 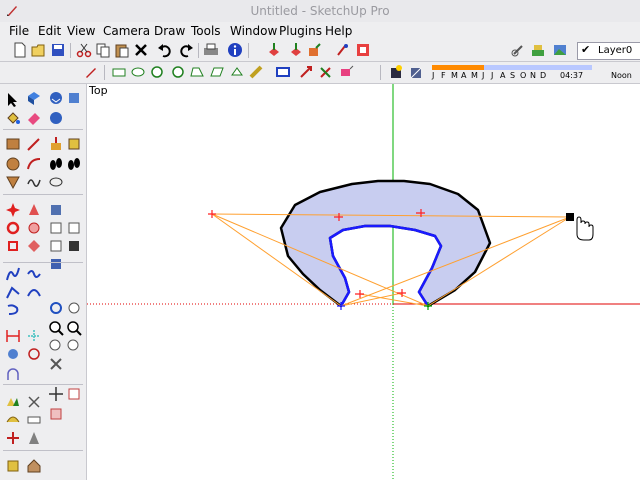 What do you see at coordinates (13, 402) in the screenshot?
I see `sandbox-from-contours-icon` at bounding box center [13, 402].